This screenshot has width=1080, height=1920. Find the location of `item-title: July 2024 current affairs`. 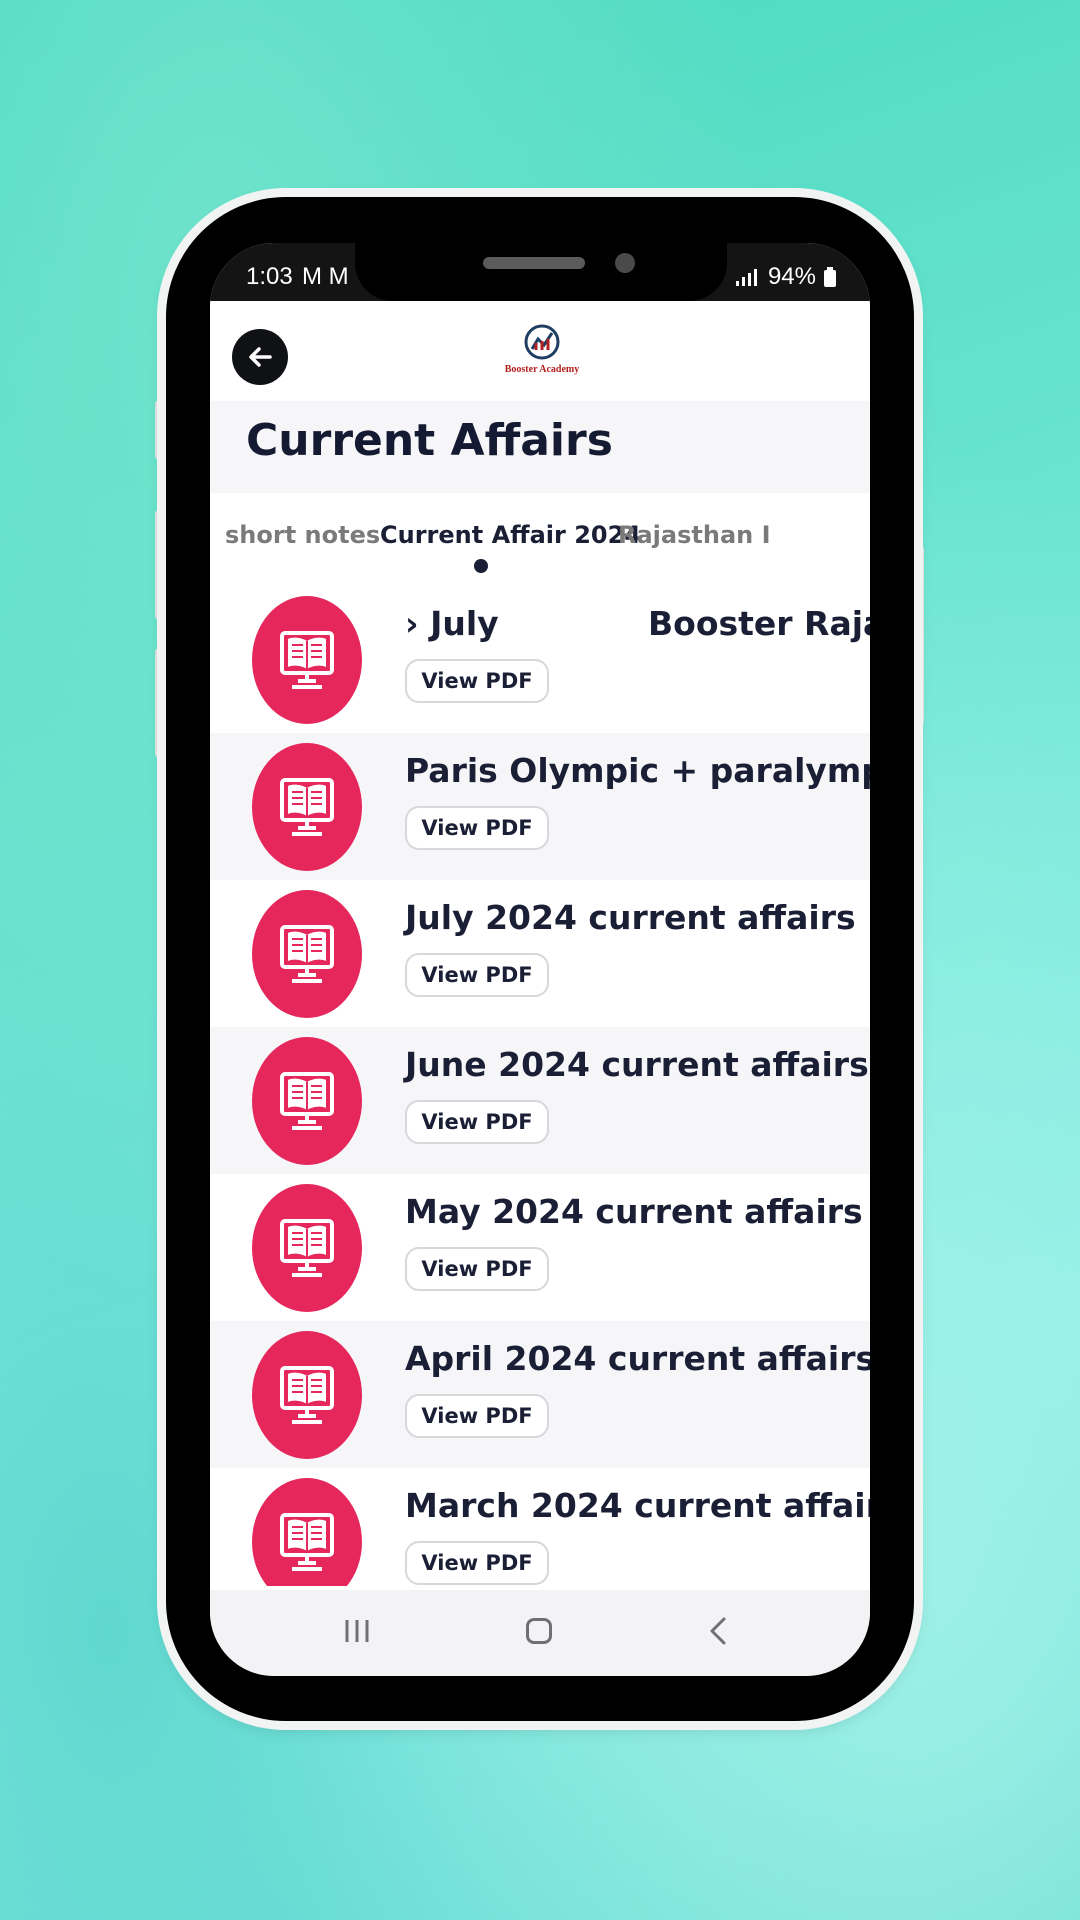

item-title: July 2024 current affairs is located at coordinates (630, 917).